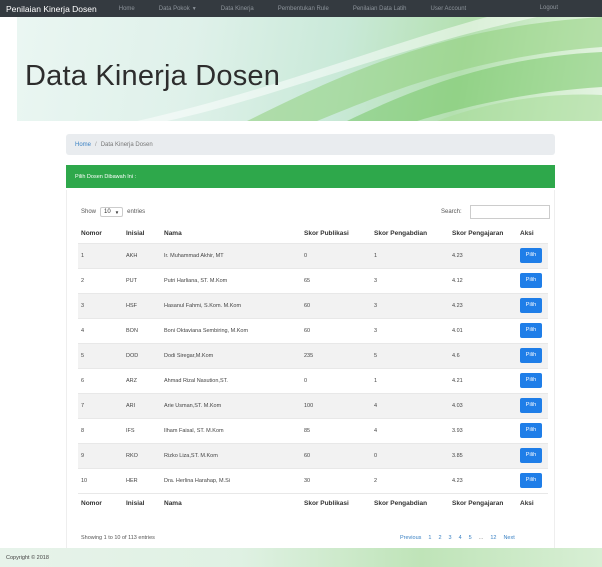 Image resolution: width=602 pixels, height=567 pixels. I want to click on cell-nomor: 6, so click(100, 380).